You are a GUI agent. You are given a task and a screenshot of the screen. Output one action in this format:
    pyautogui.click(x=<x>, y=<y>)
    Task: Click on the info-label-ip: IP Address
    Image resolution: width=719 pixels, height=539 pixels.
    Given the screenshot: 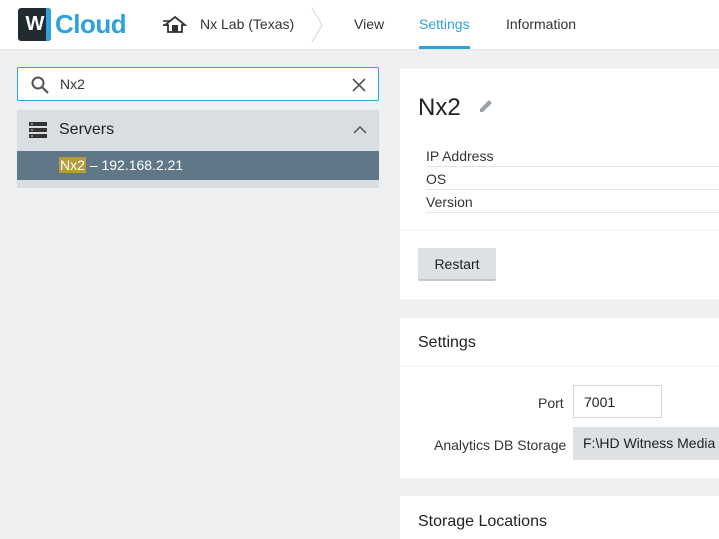 What is the action you would take?
    pyautogui.click(x=460, y=156)
    